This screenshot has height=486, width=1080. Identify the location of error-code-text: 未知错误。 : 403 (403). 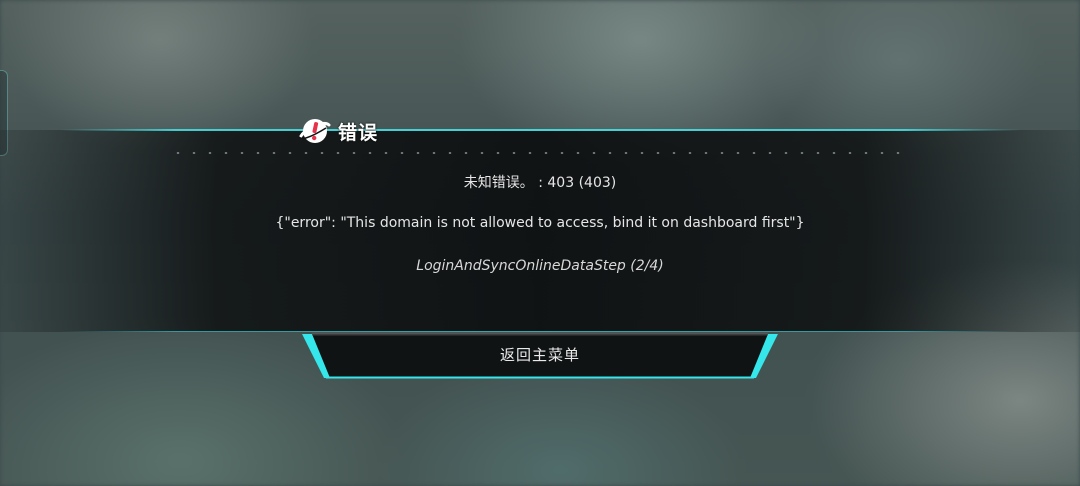
(540, 183).